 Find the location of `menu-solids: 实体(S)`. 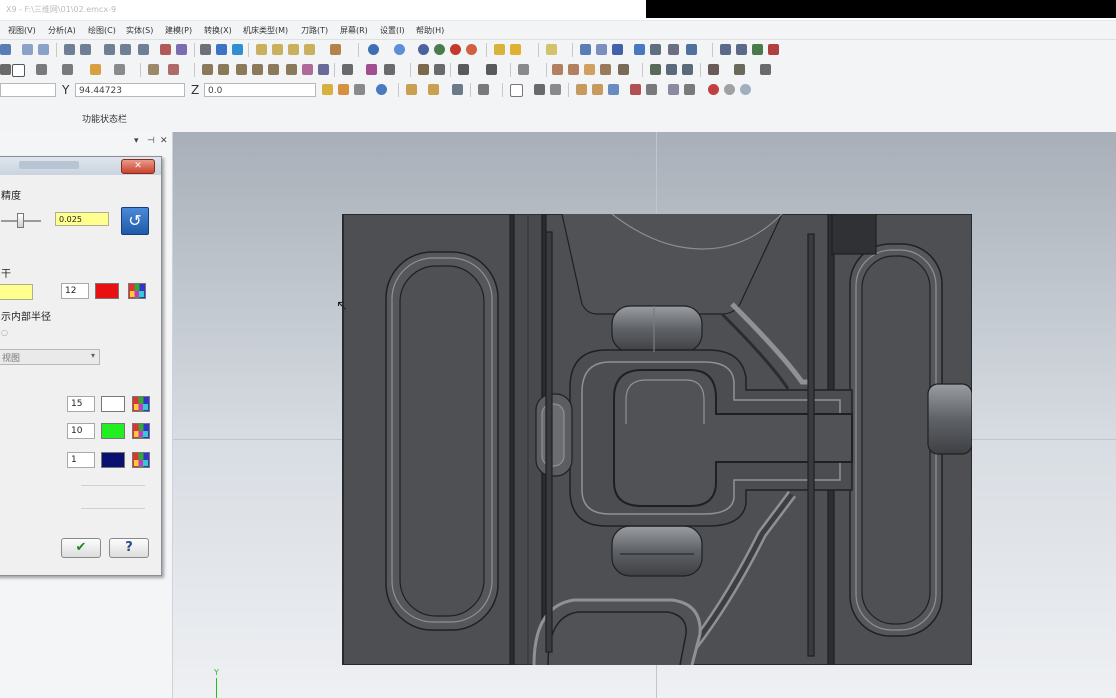

menu-solids: 实体(S) is located at coordinates (139, 30).